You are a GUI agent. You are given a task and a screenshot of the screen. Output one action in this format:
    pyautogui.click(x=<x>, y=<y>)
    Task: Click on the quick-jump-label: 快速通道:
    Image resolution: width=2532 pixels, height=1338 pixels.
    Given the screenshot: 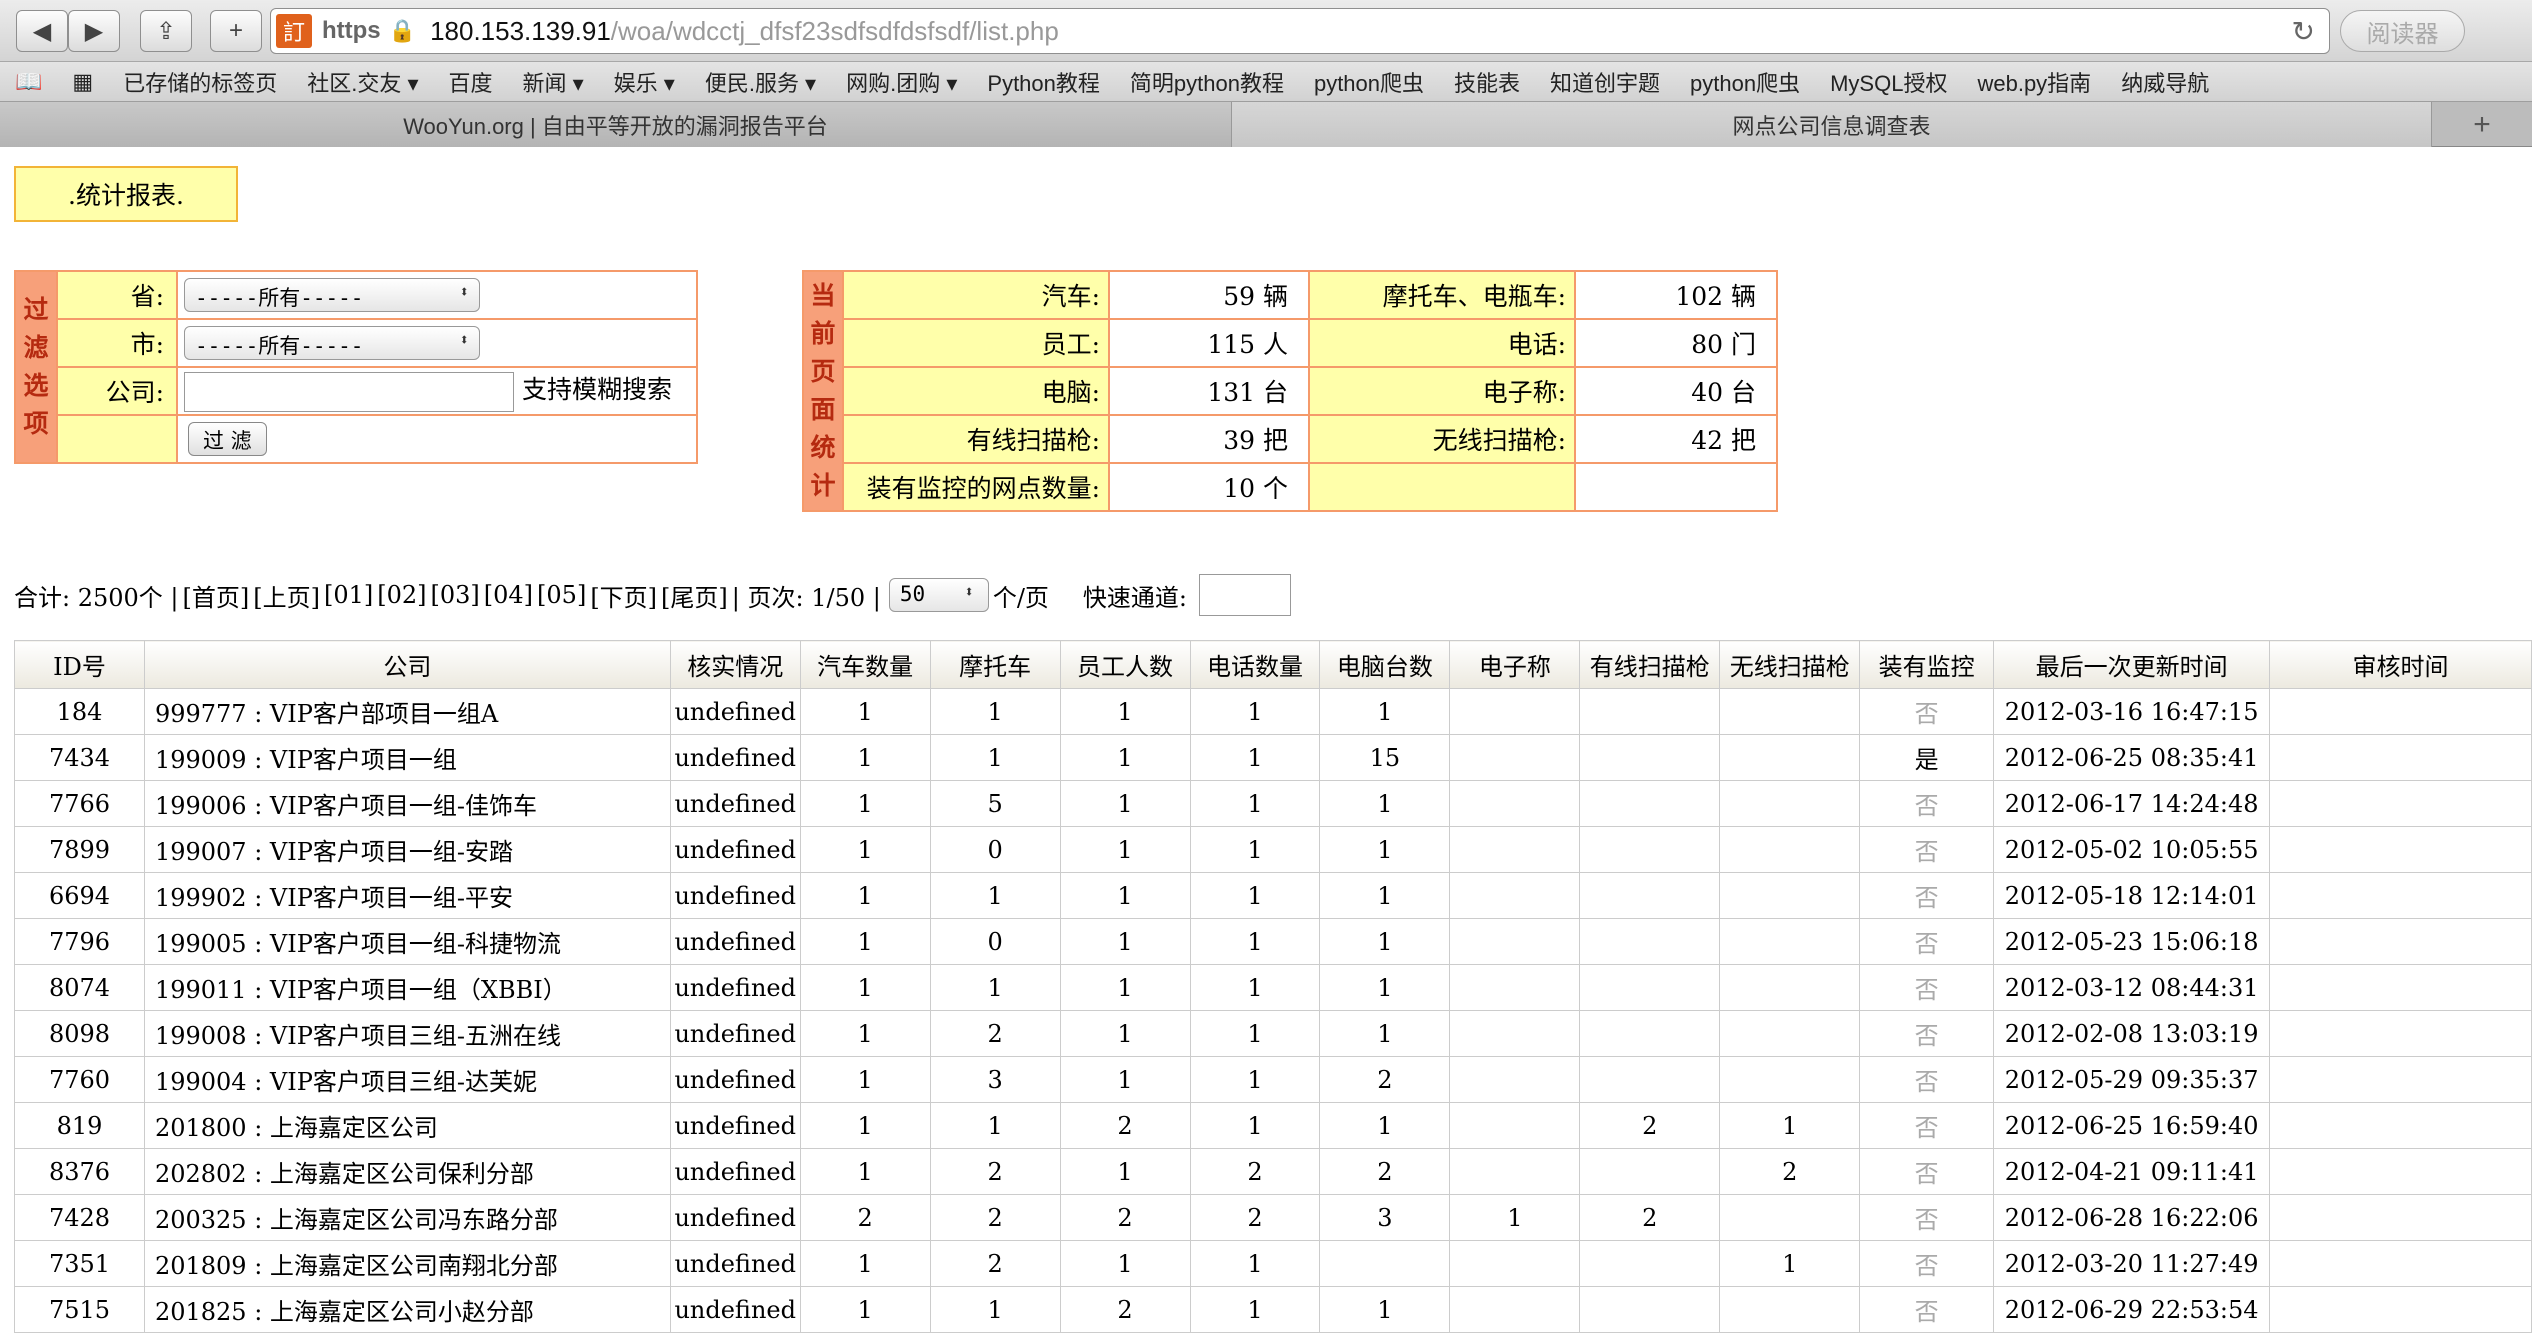 What is the action you would take?
    pyautogui.click(x=1135, y=597)
    